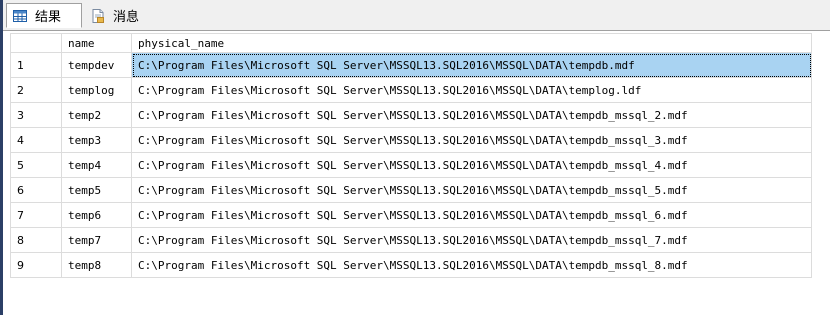  What do you see at coordinates (96, 65) in the screenshot?
I see `cell-name: tempdev` at bounding box center [96, 65].